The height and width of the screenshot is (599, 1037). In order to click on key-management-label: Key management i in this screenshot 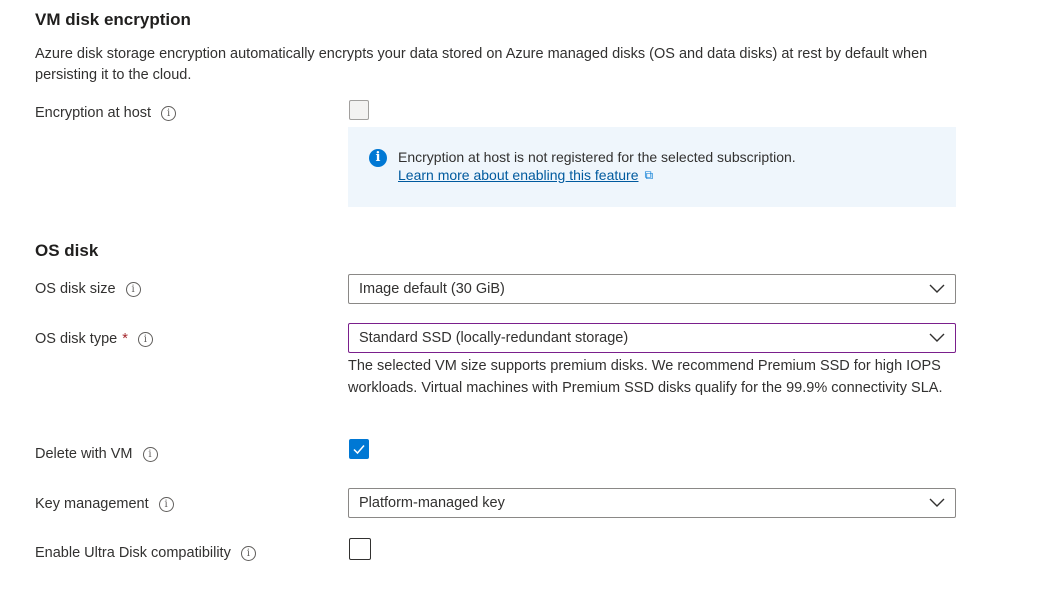, I will do `click(104, 504)`.